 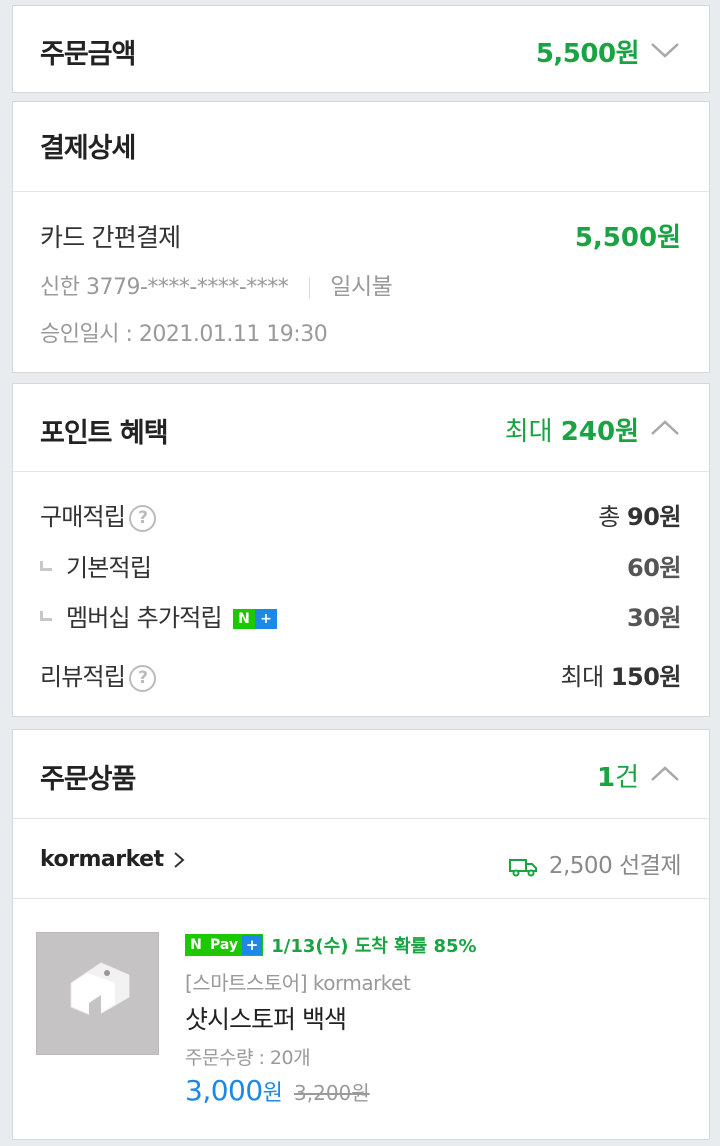 I want to click on membership-points-text: 멤버십 추가적립, so click(x=144, y=618).